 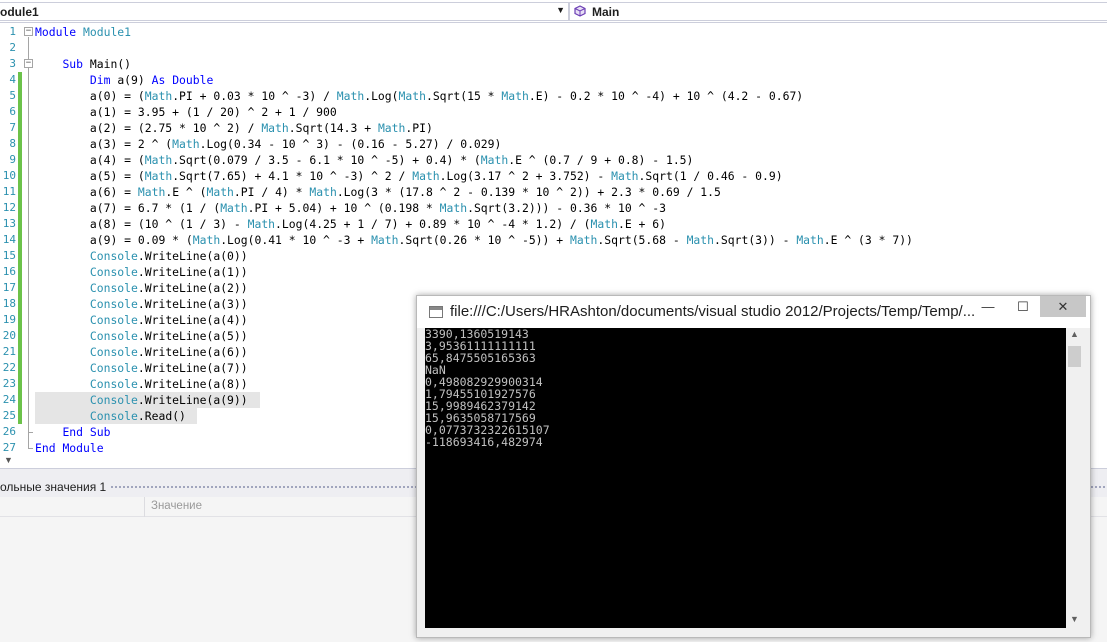 I want to click on console-output-line: -118693416,482974, so click(x=484, y=442).